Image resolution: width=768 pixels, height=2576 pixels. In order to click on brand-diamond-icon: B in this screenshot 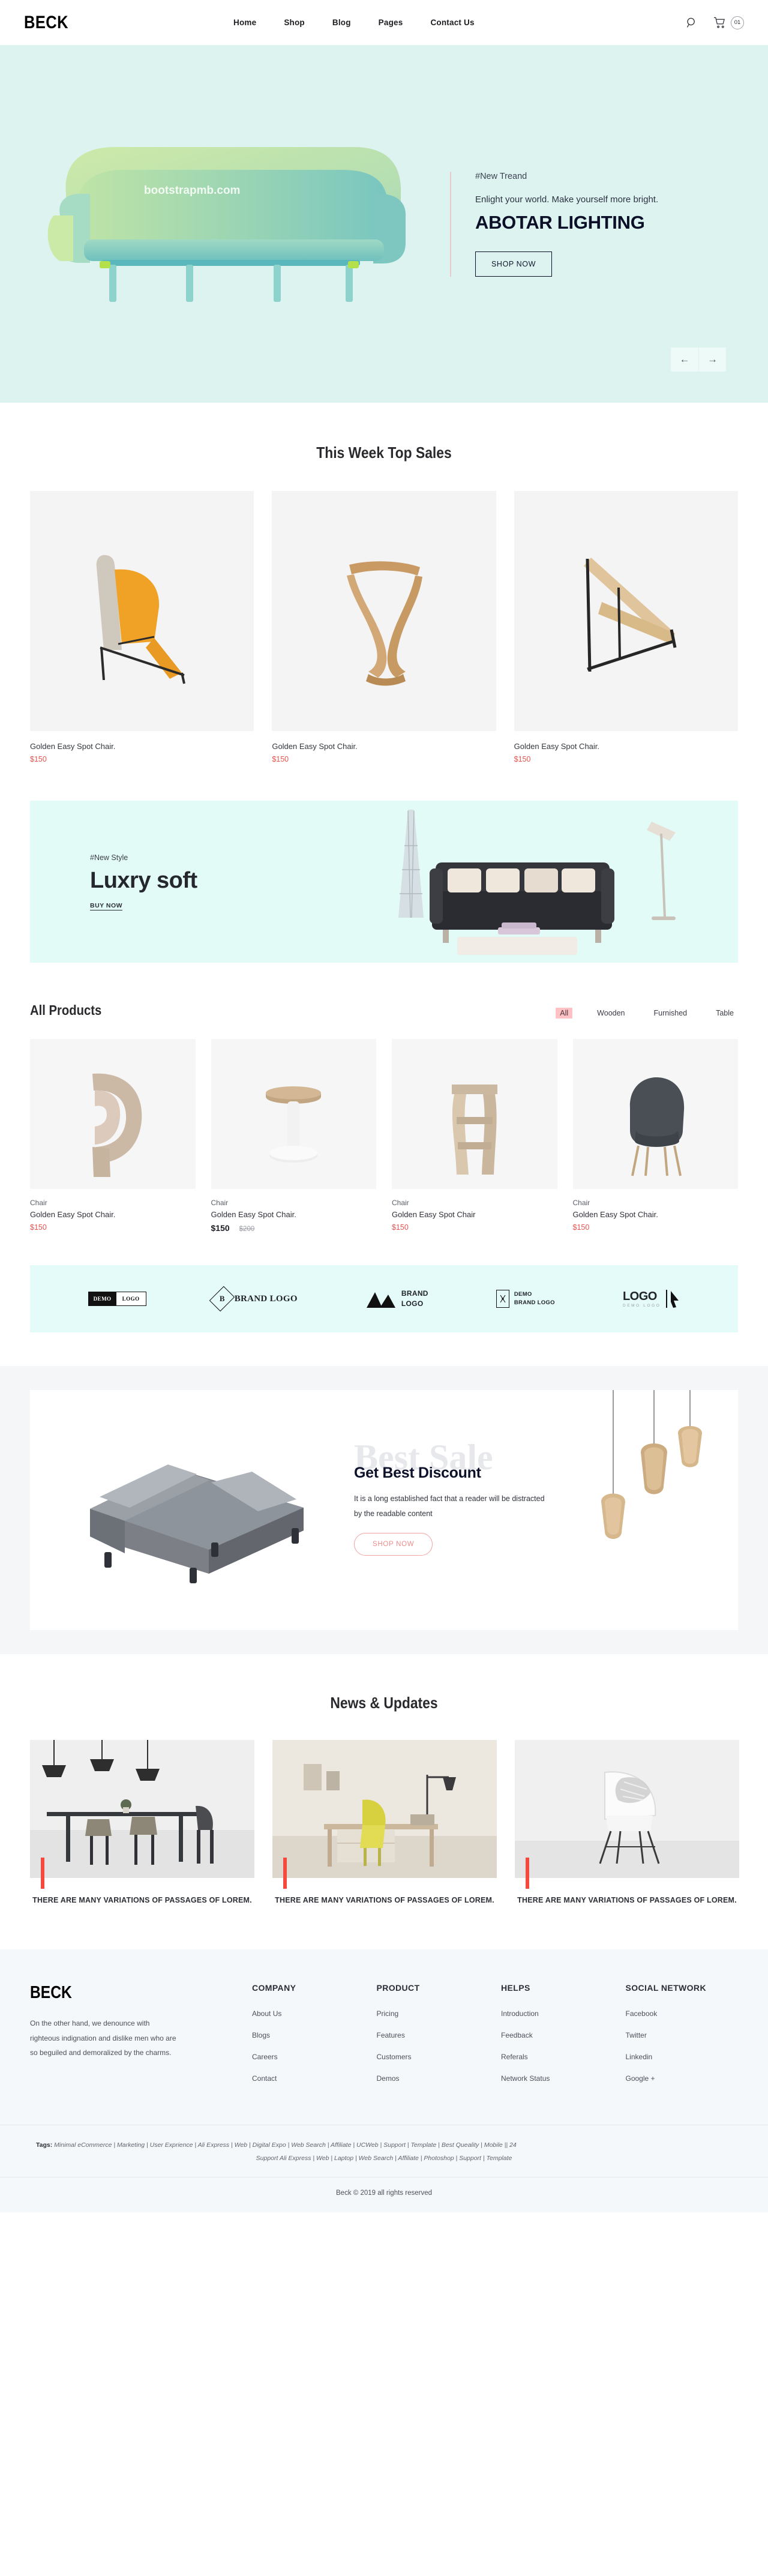, I will do `click(222, 1299)`.